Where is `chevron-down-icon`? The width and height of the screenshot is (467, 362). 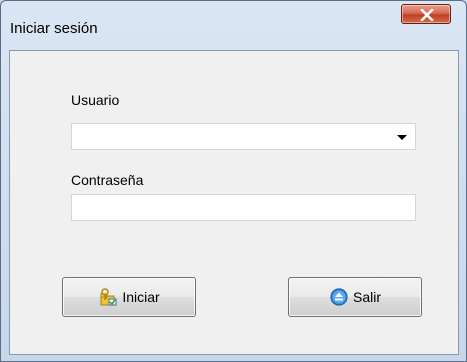 chevron-down-icon is located at coordinates (402, 137).